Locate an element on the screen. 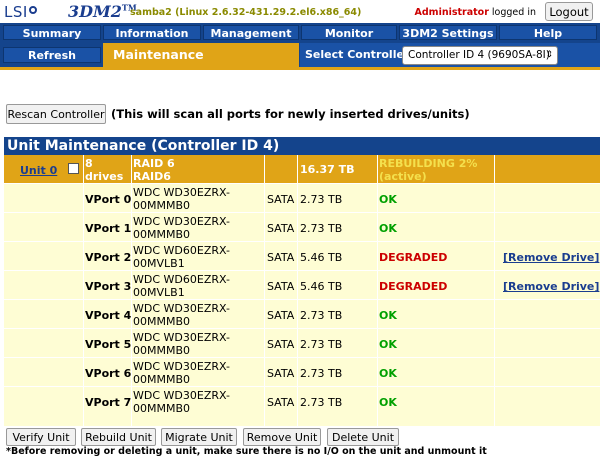  nav-monitor: Monitor is located at coordinates (349, 32).